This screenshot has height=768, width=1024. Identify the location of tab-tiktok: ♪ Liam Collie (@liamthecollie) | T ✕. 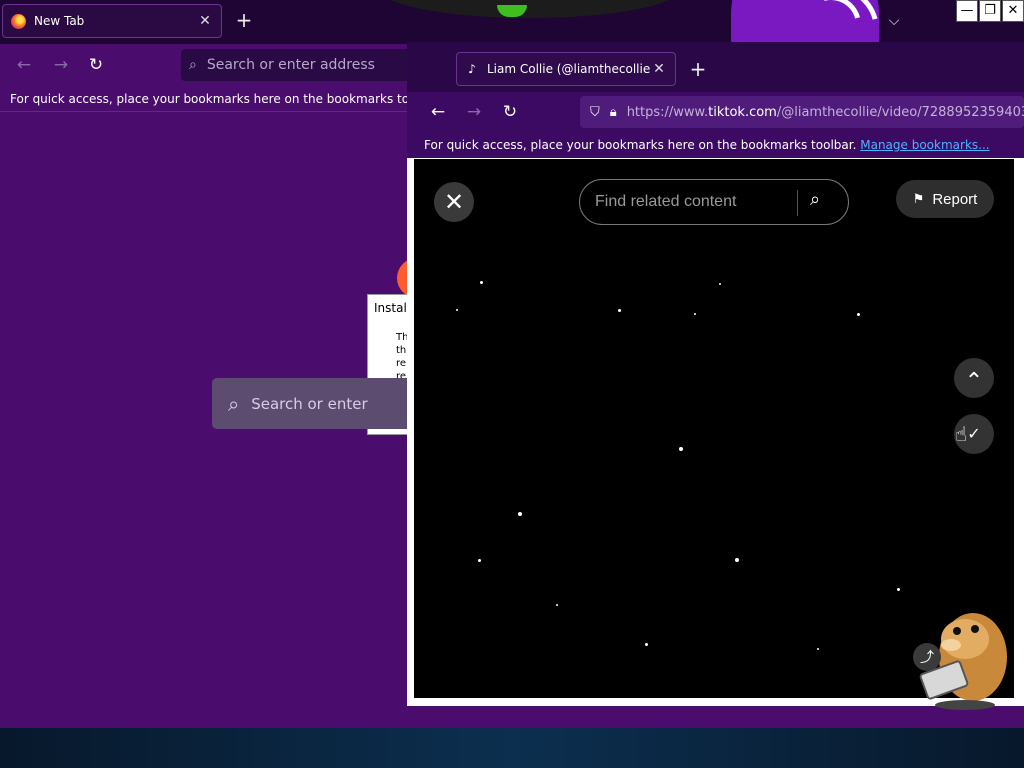
(566, 69).